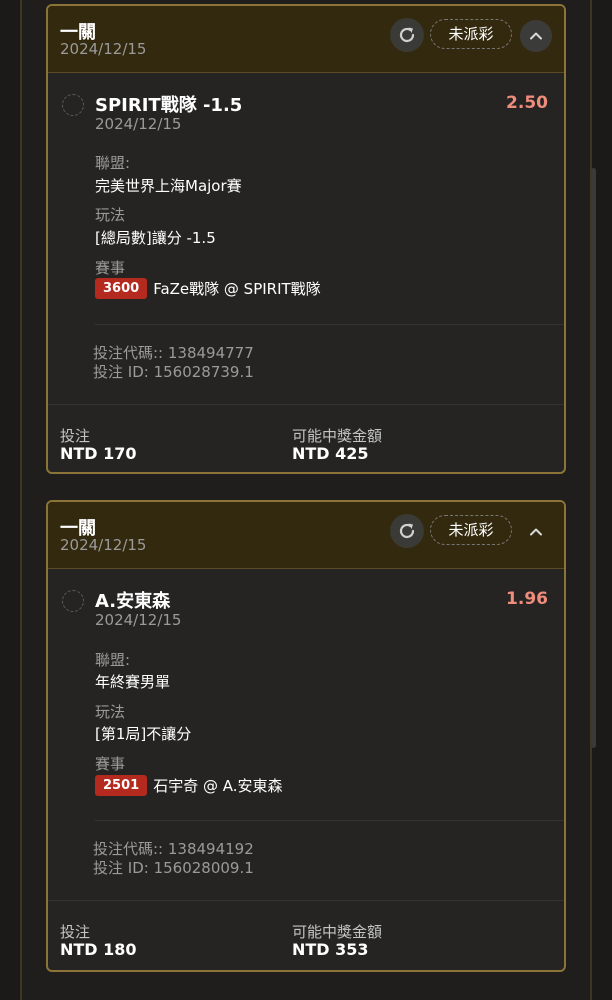  I want to click on bet-code: 投注代碼:: 138494777, so click(173, 353).